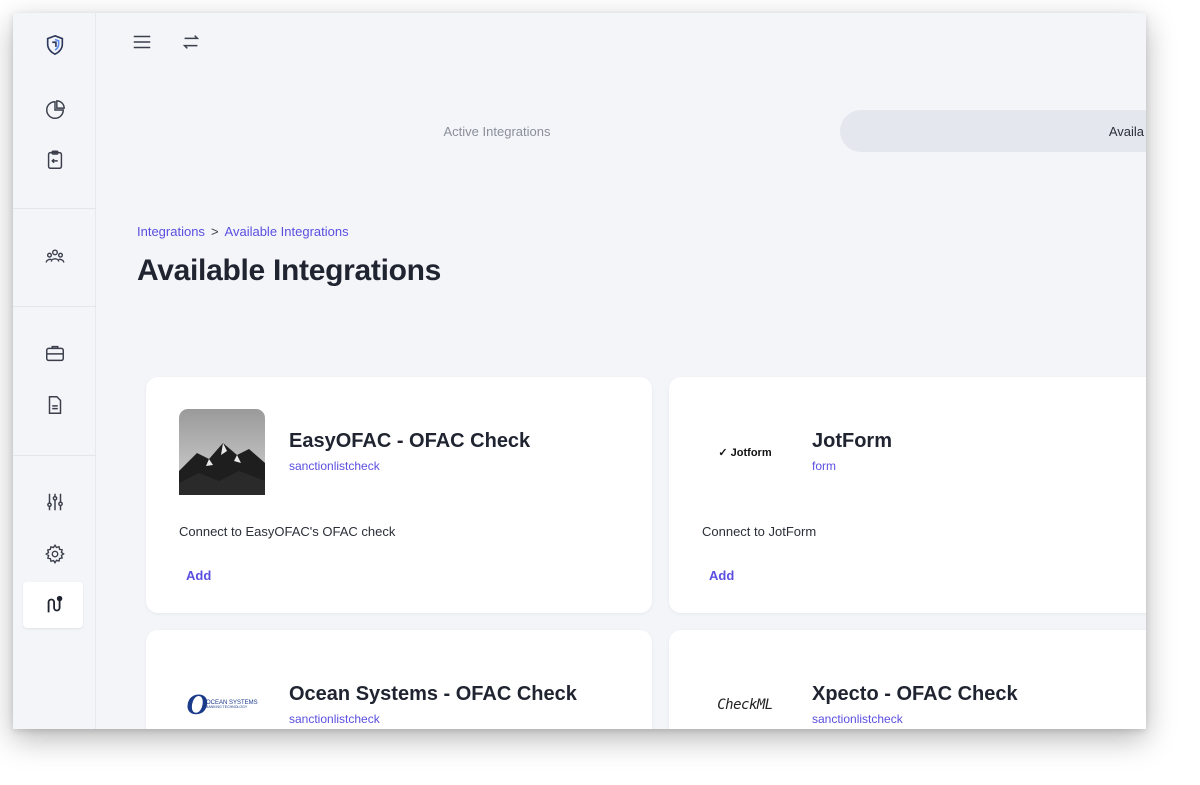 The height and width of the screenshot is (785, 1200). I want to click on clipboard-icon, so click(55, 160).